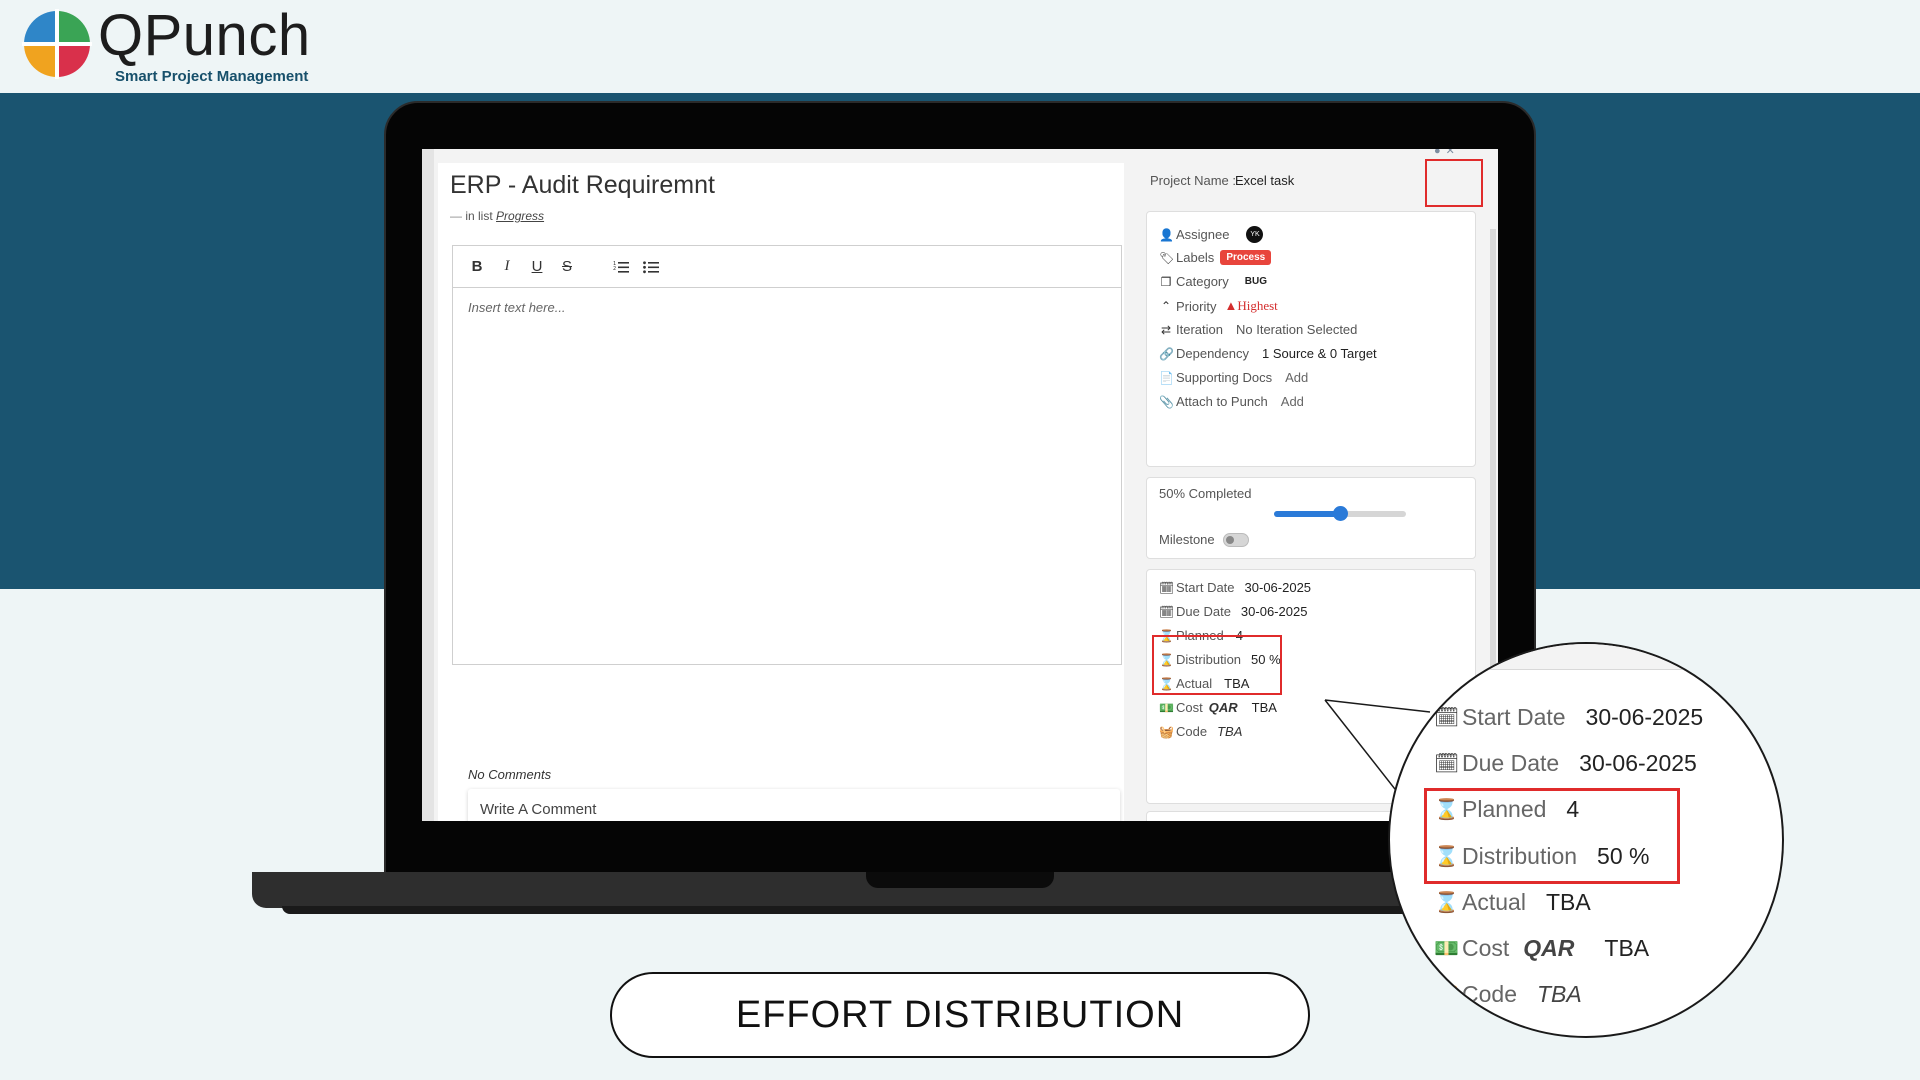 The image size is (1920, 1080). What do you see at coordinates (1205, 493) in the screenshot?
I see `completed-label: 50% Completed` at bounding box center [1205, 493].